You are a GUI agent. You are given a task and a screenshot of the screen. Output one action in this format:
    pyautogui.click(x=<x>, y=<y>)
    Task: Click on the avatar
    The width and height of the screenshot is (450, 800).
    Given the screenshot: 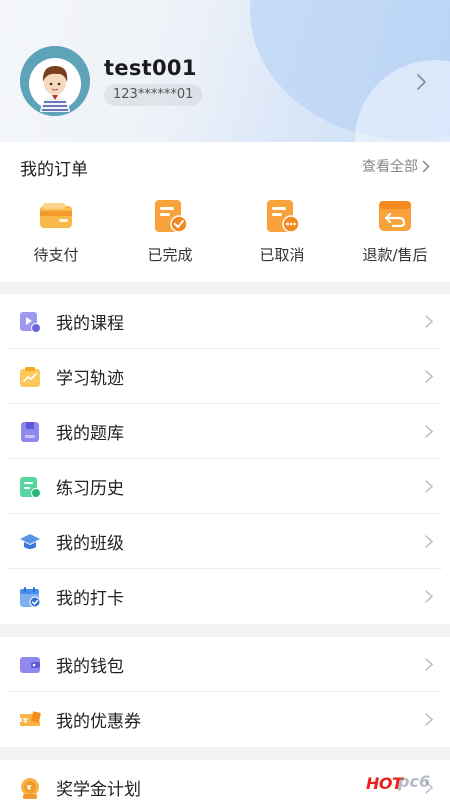 What is the action you would take?
    pyautogui.click(x=55, y=81)
    